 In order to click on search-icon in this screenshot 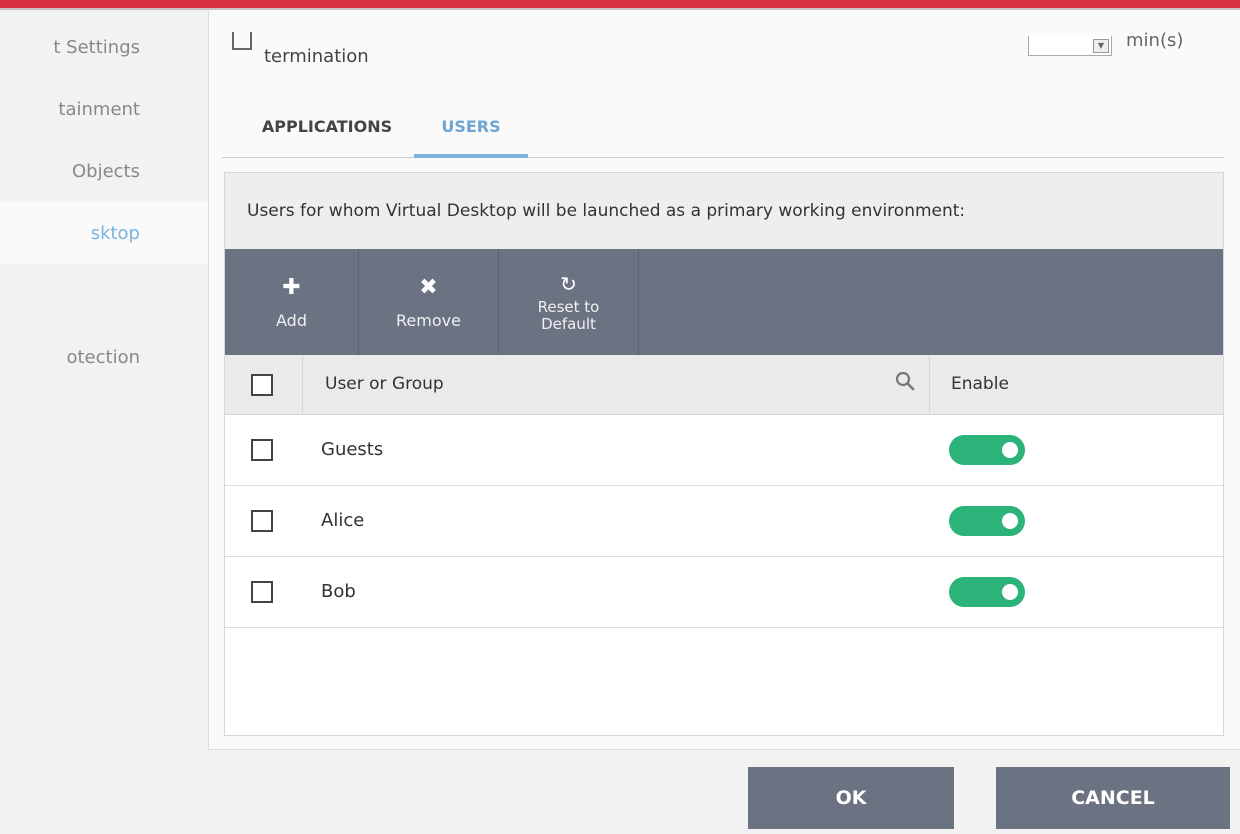, I will do `click(905, 381)`.